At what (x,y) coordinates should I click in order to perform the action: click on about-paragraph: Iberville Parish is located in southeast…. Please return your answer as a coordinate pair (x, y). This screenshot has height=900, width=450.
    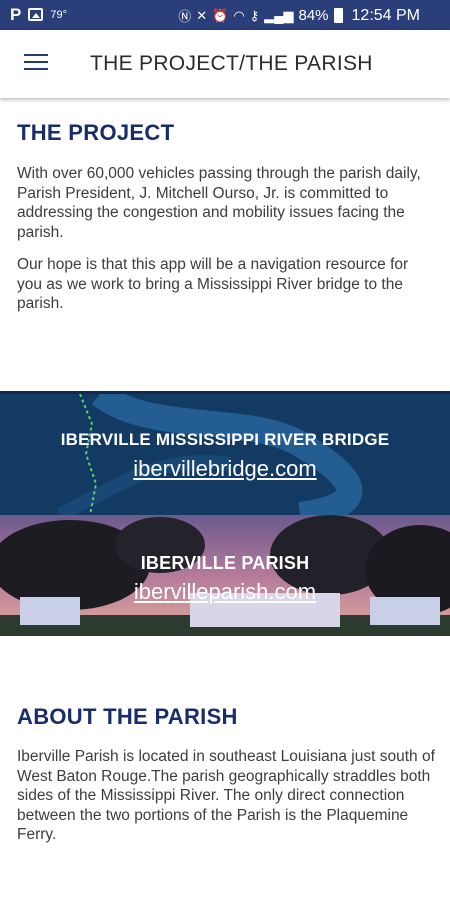
    Looking at the image, I should click on (226, 795).